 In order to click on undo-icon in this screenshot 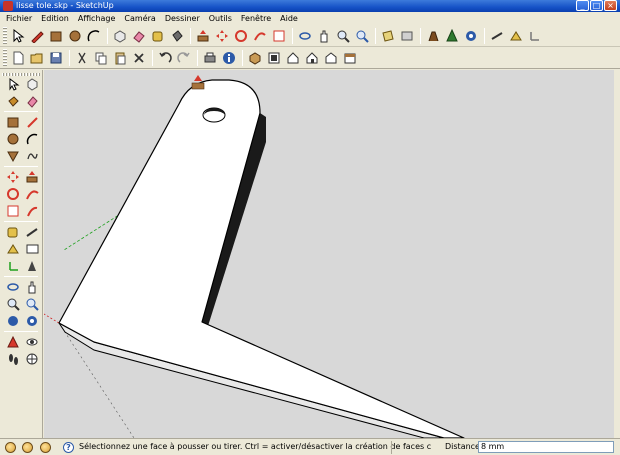, I will do `click(165, 58)`.